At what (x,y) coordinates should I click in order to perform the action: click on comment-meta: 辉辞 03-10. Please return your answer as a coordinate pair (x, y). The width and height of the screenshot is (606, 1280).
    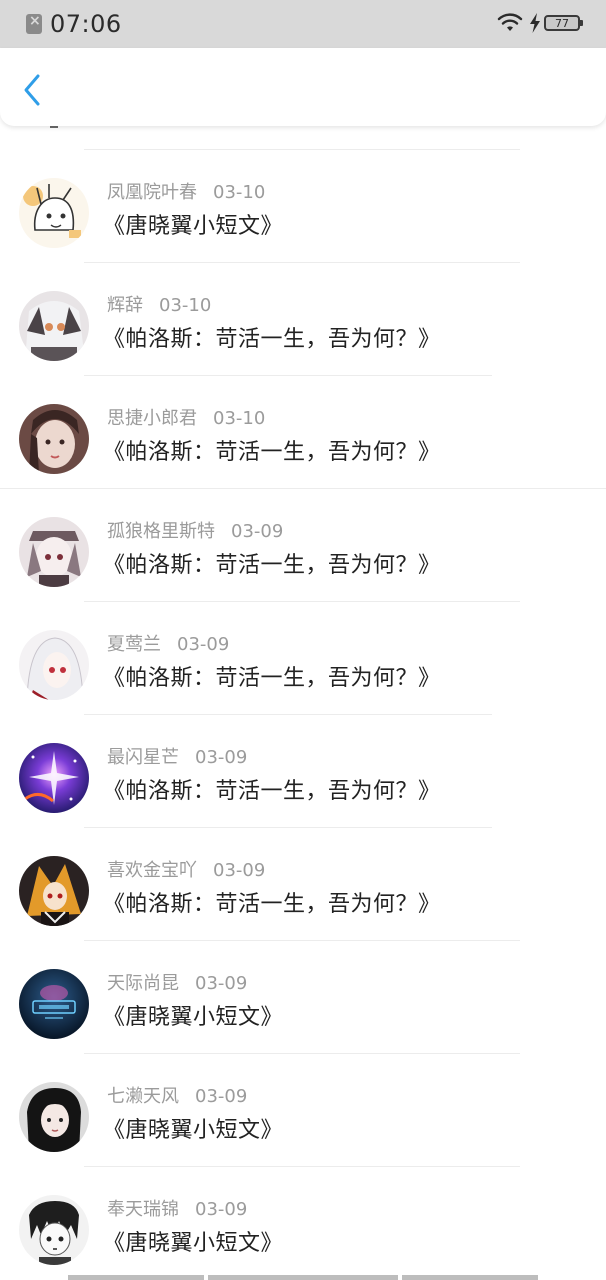
    Looking at the image, I should click on (159, 304).